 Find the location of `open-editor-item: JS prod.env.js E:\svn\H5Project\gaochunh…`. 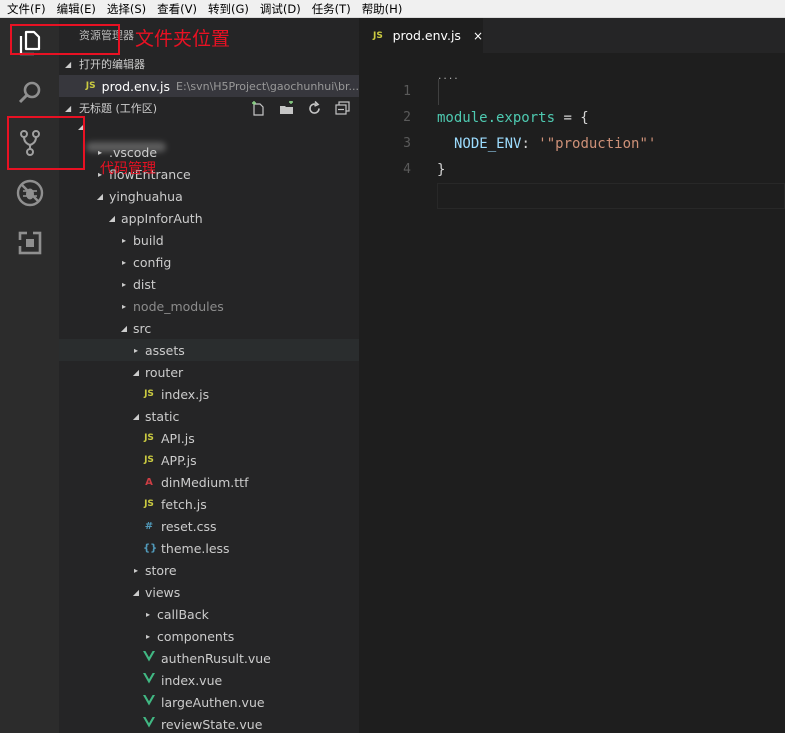

open-editor-item: JS prod.env.js E:\svn\H5Project\gaochunh… is located at coordinates (209, 86).